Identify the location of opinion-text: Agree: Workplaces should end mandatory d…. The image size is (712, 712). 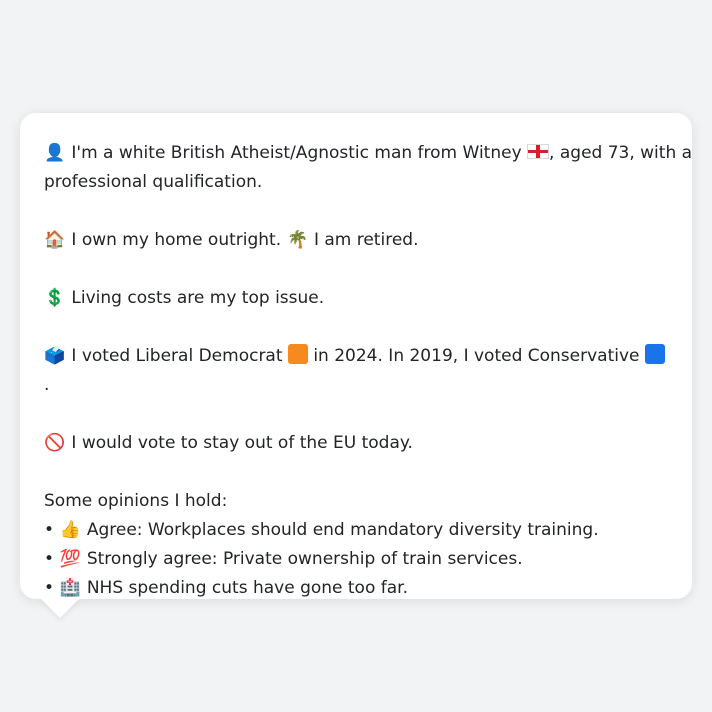
(342, 530).